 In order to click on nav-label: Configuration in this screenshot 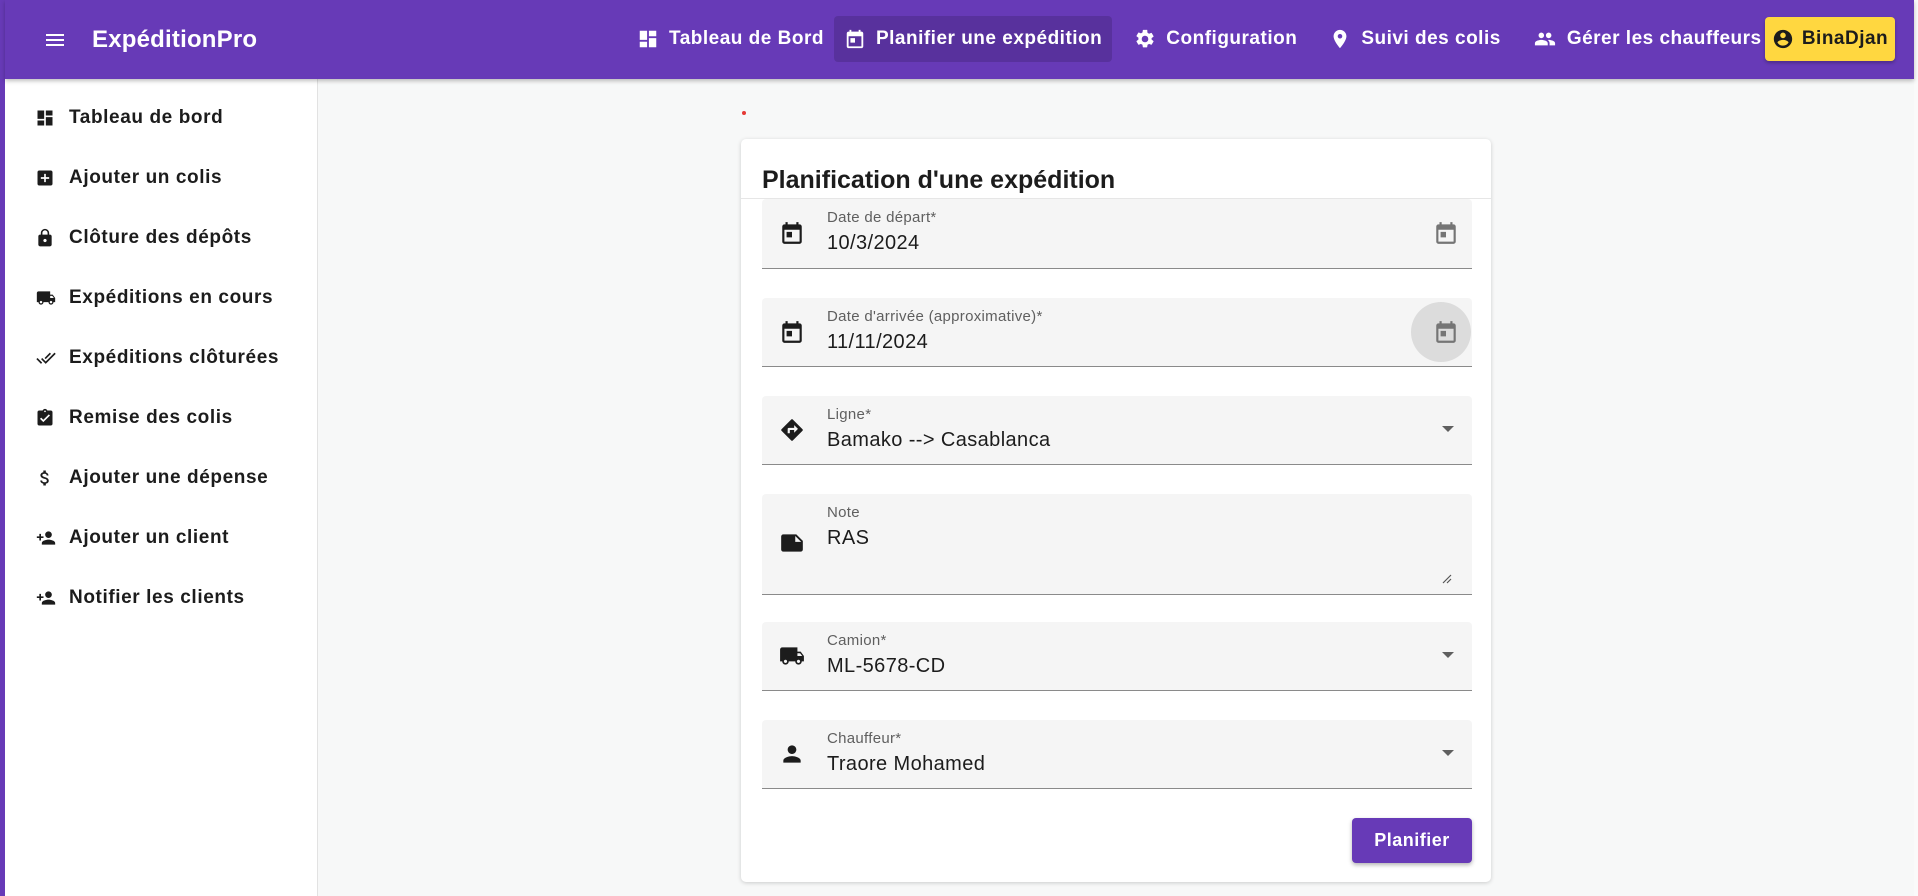, I will do `click(1232, 38)`.